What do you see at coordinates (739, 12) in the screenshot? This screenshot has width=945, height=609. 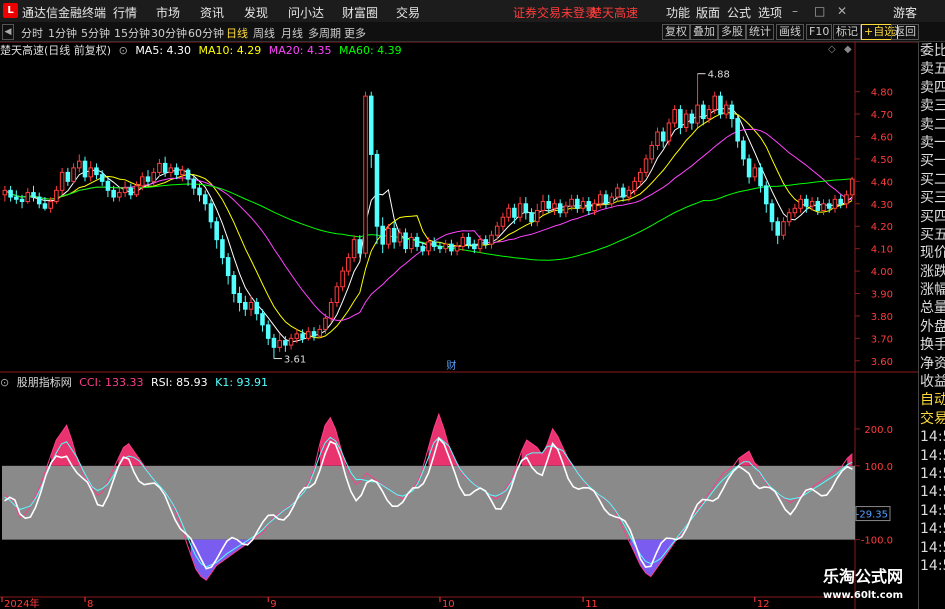 I see `menu-item-gongshi: 公式` at bounding box center [739, 12].